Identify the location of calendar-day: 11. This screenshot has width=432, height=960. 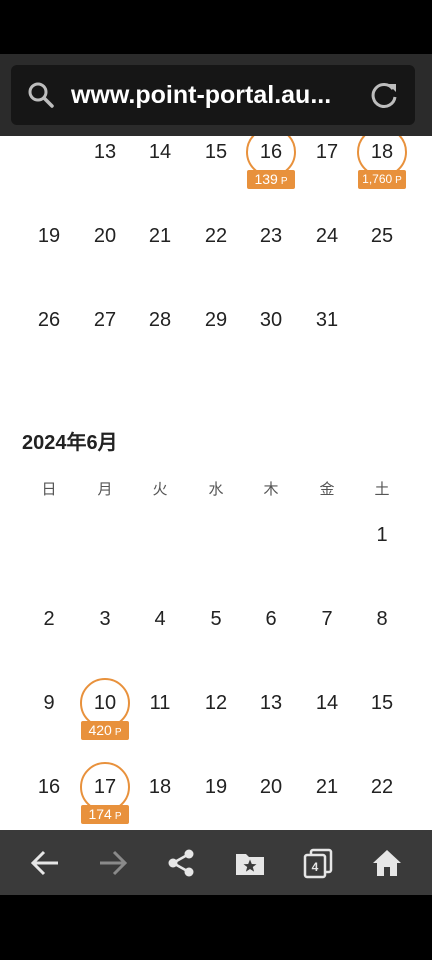
(160, 703).